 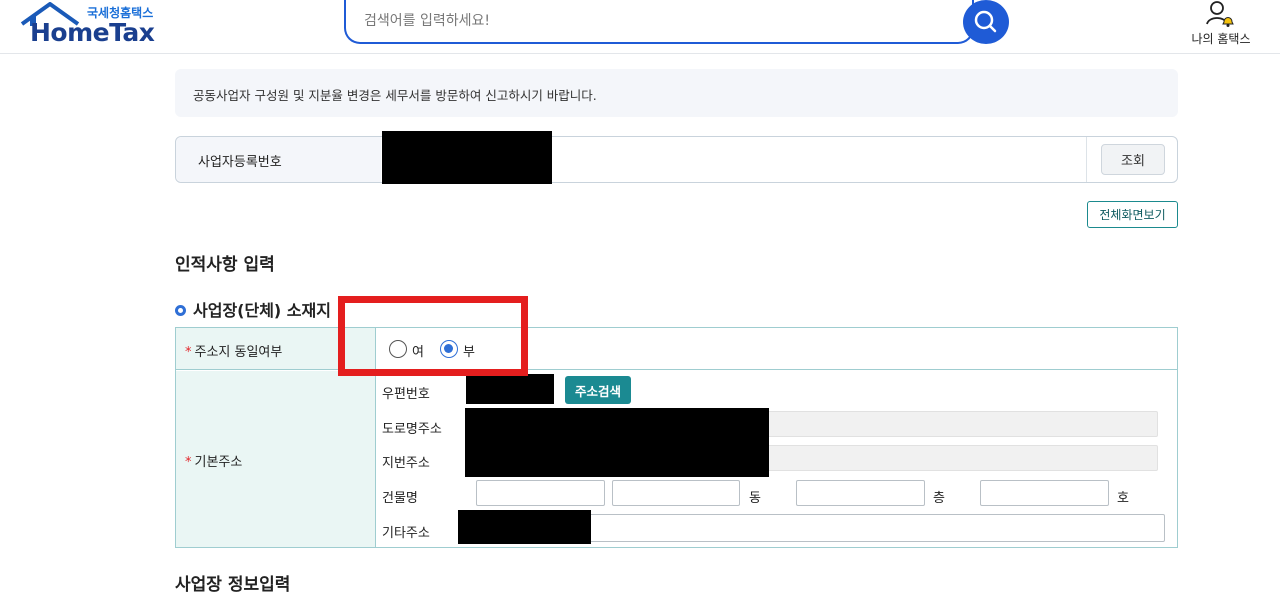 I want to click on hometax-logo: 국세청홈택스 HomeTax, so click(x=90, y=26).